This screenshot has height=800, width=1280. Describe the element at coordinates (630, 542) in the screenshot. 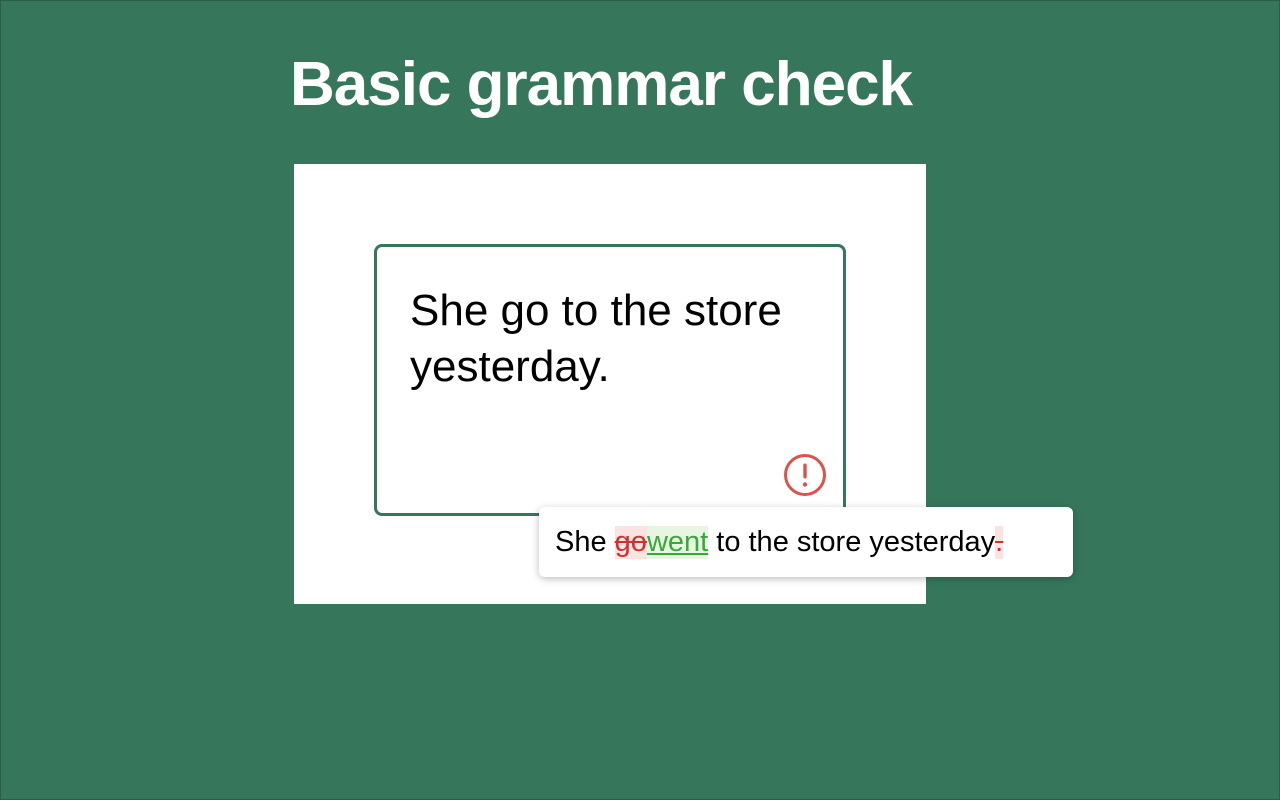

I see `deleted-word: go` at that location.